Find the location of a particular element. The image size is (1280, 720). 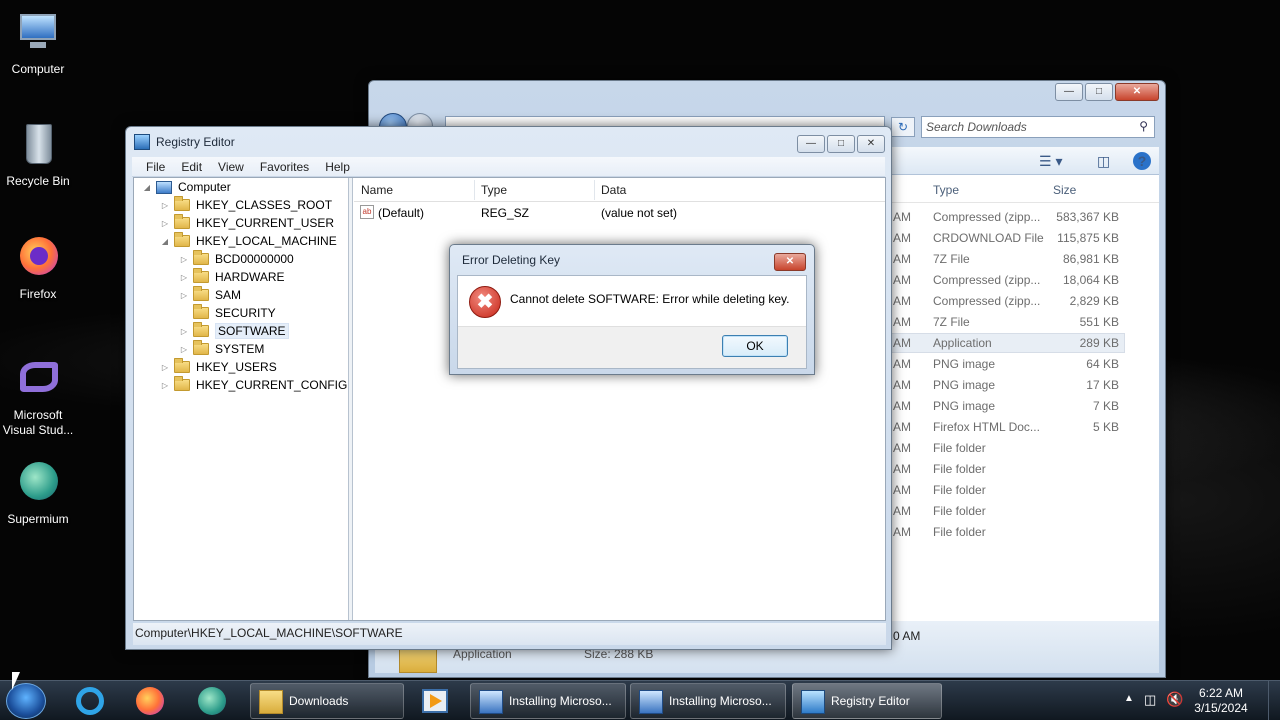

system-tray: ▲ ◫ 🔇 6:22 AM 3/15/2024 is located at coordinates (1195, 700).